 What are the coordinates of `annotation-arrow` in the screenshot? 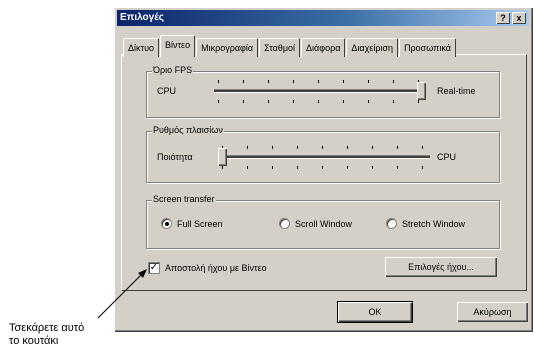 It's located at (122, 294).